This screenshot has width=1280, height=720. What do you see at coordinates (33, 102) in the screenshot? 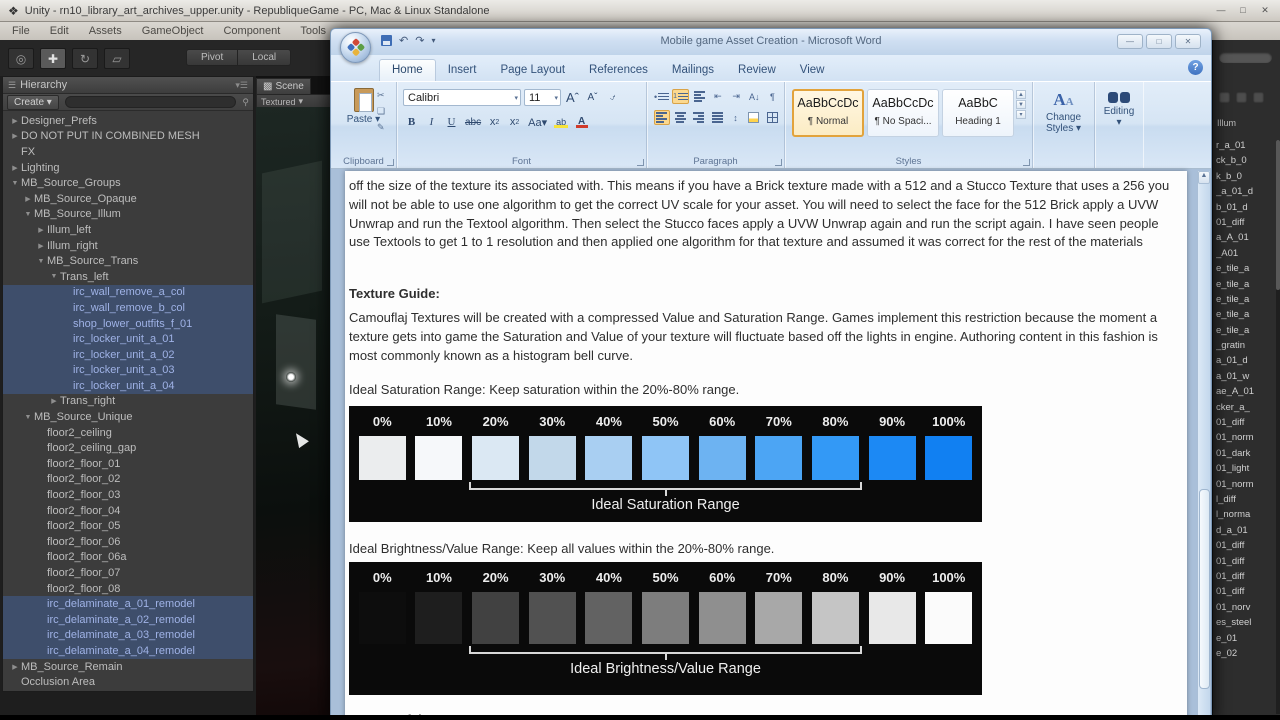
I see `create-button: Create ▾` at bounding box center [33, 102].